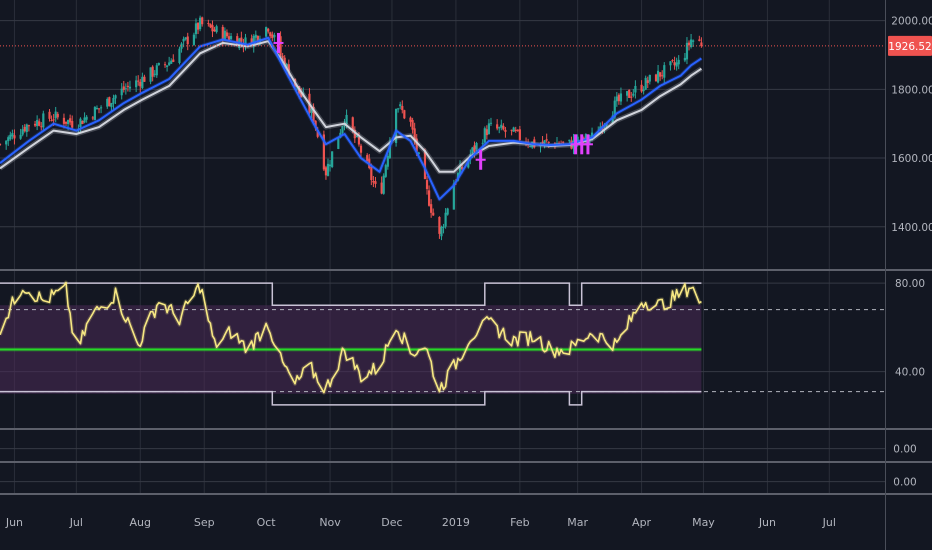 This screenshot has width=932, height=550. Describe the element at coordinates (204, 522) in the screenshot. I see `time-axis-tick-label: Sep` at that location.